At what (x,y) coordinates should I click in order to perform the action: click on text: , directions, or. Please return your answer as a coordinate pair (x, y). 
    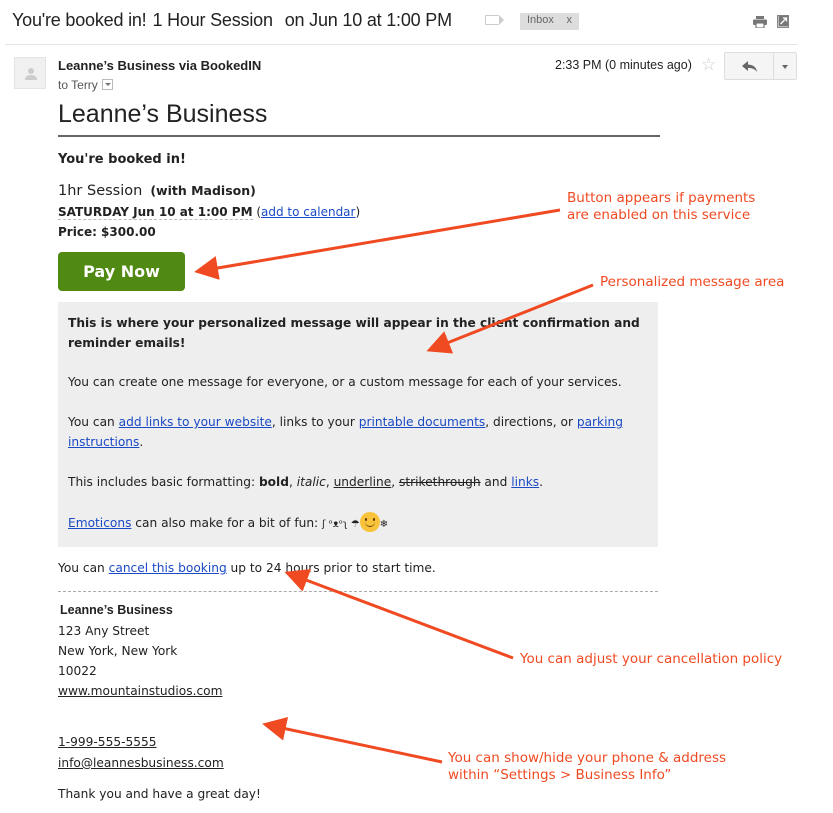
    Looking at the image, I should click on (531, 422).